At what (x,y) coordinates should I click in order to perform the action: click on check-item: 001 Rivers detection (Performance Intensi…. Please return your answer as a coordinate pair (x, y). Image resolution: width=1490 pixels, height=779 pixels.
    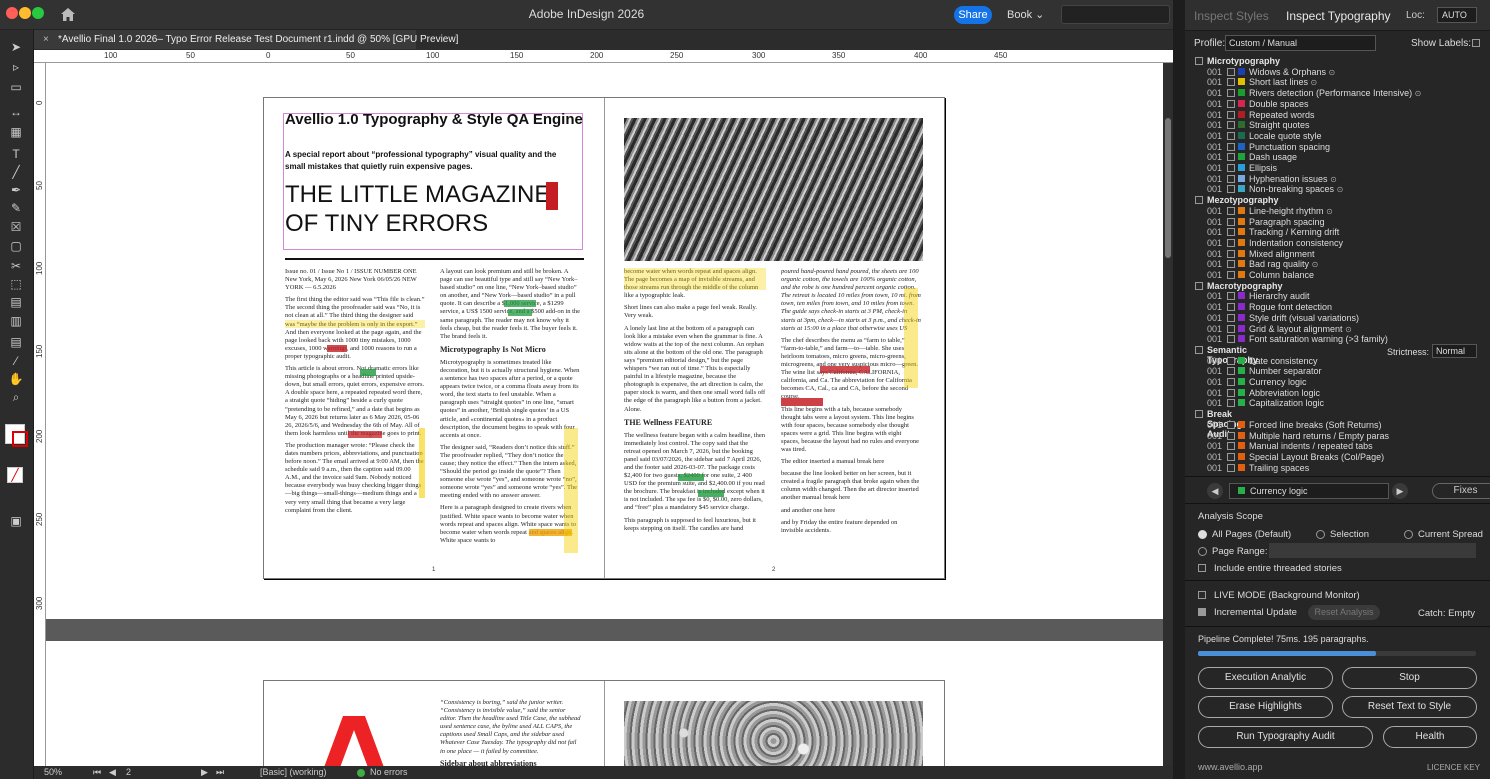
    Looking at the image, I should click on (1340, 93).